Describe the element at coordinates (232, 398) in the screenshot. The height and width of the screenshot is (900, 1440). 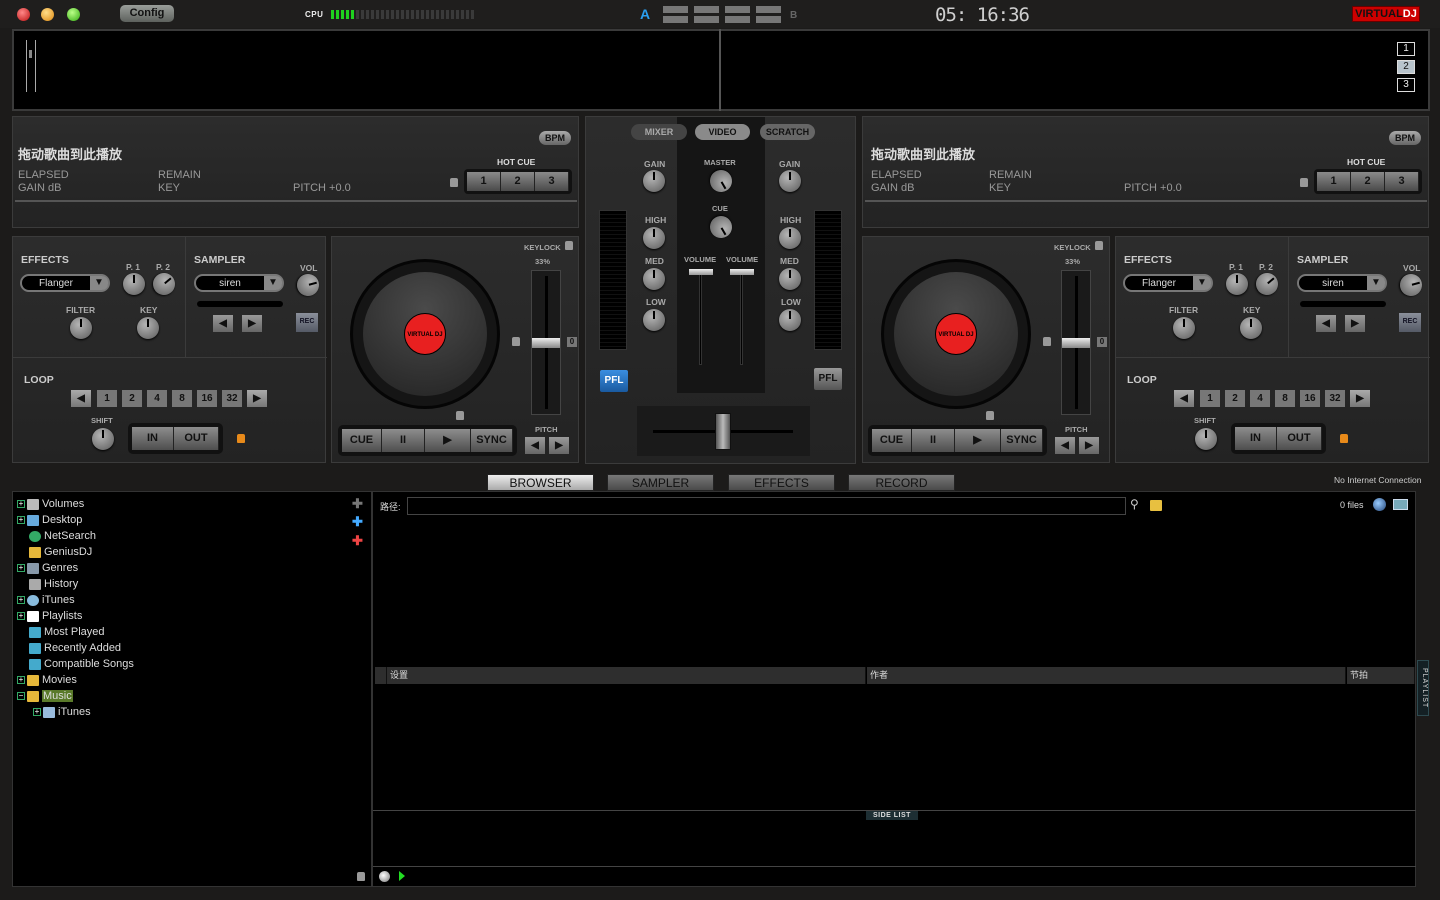
I see `deck-left-loop-size-32-button: 32` at that location.